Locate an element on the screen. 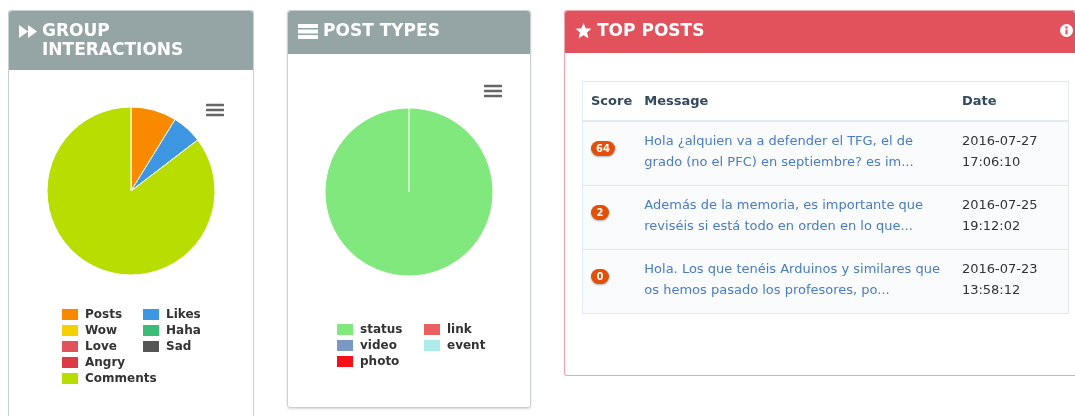 The width and height of the screenshot is (1075, 416). legend-label: Wow is located at coordinates (101, 330).